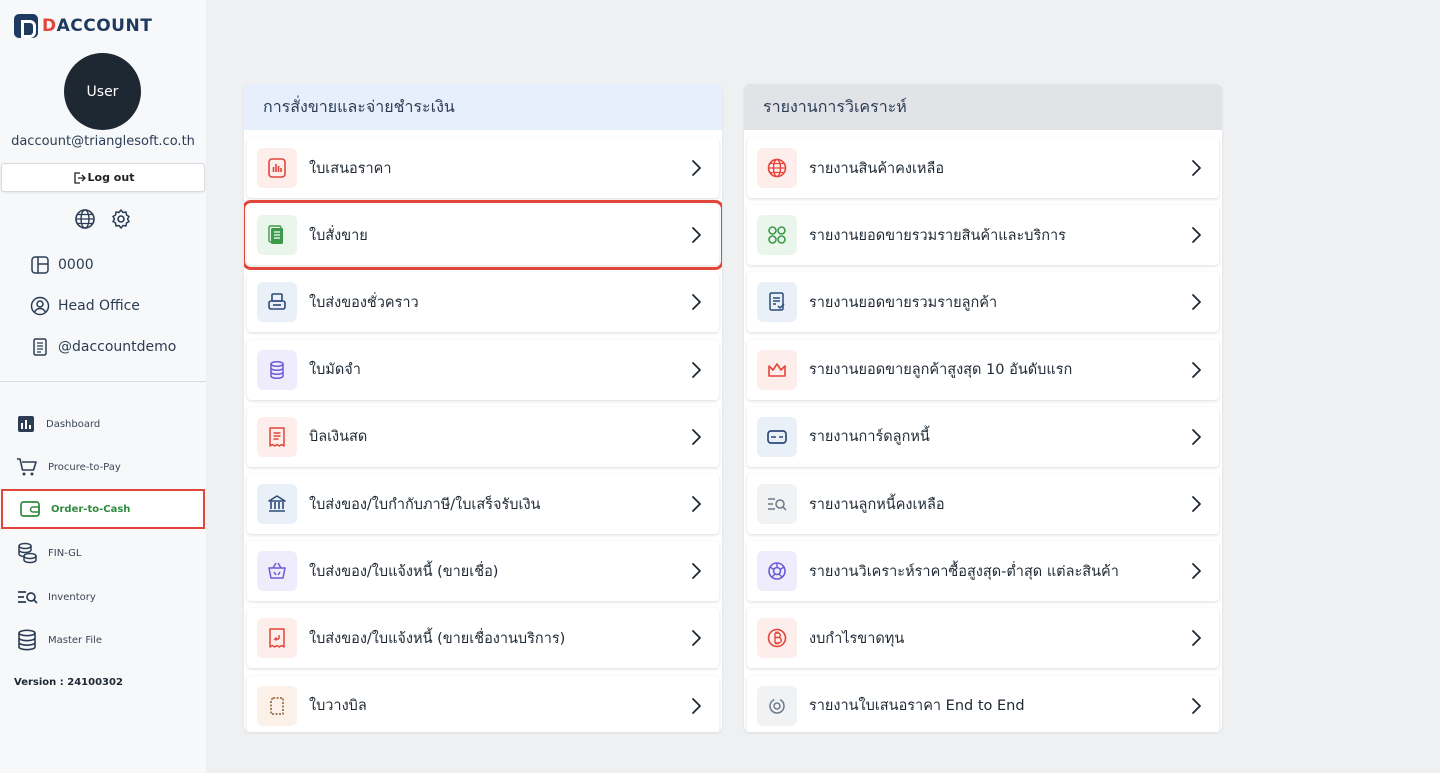 This screenshot has height=773, width=1440. I want to click on list-search-icon, so click(28, 597).